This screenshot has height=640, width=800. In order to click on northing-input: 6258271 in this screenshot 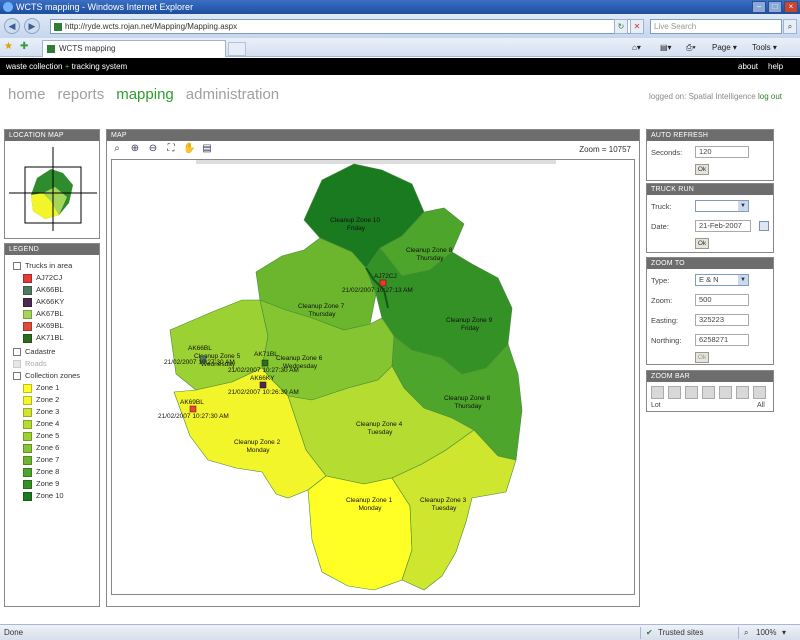, I will do `click(722, 340)`.